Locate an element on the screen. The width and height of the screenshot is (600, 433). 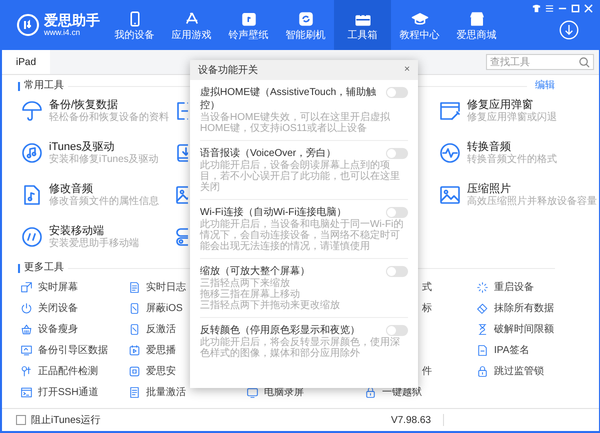
checkbox is located at coordinates (21, 420).